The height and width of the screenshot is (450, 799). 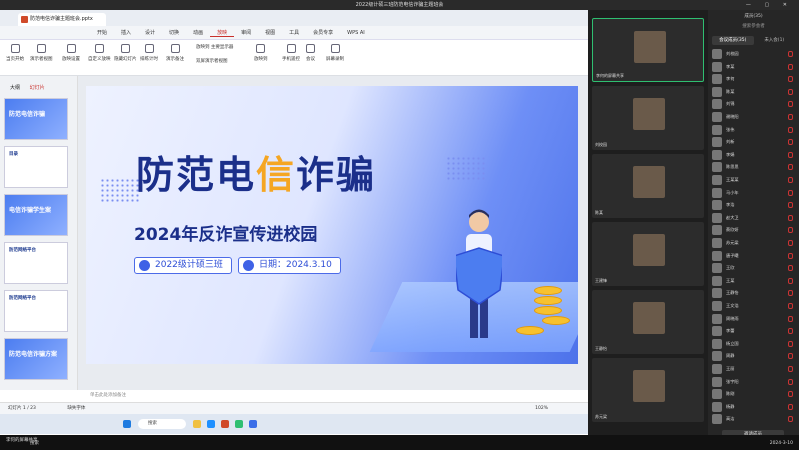 I want to click on member-row: 陈思思, so click(x=753, y=167).